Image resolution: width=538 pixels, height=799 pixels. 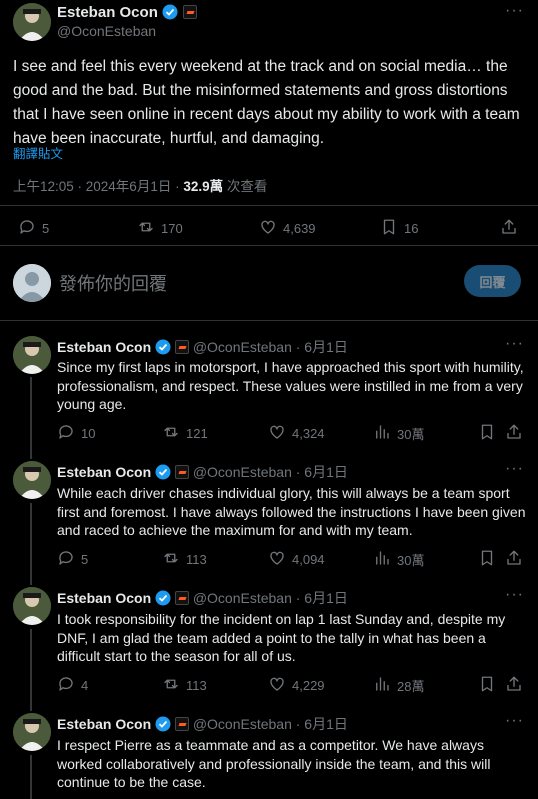 What do you see at coordinates (46, 228) in the screenshot?
I see `reply-count: 5` at bounding box center [46, 228].